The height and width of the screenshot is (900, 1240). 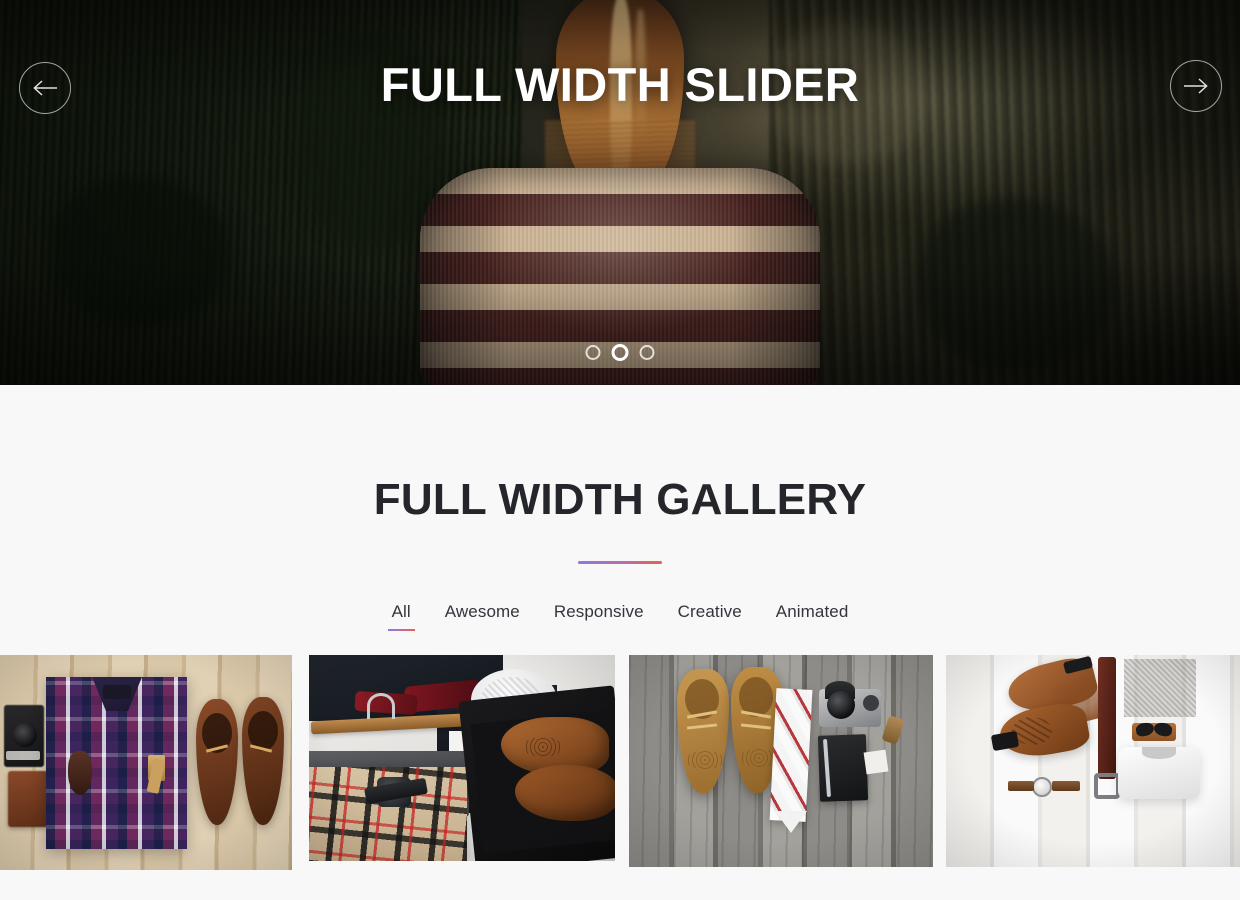 What do you see at coordinates (620, 562) in the screenshot?
I see `title-divider` at bounding box center [620, 562].